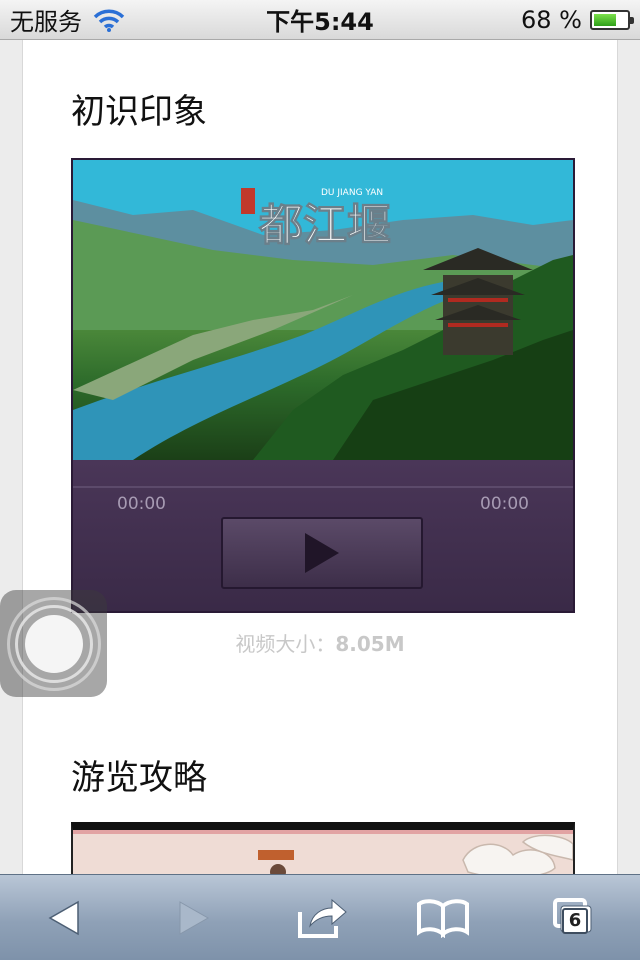  I want to click on battery-icon, so click(612, 19).